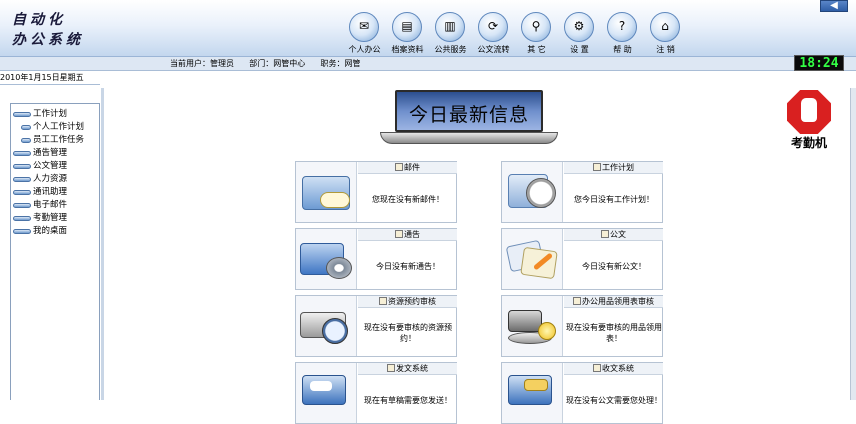  I want to click on back-arrow-icon: ◀, so click(834, 5).